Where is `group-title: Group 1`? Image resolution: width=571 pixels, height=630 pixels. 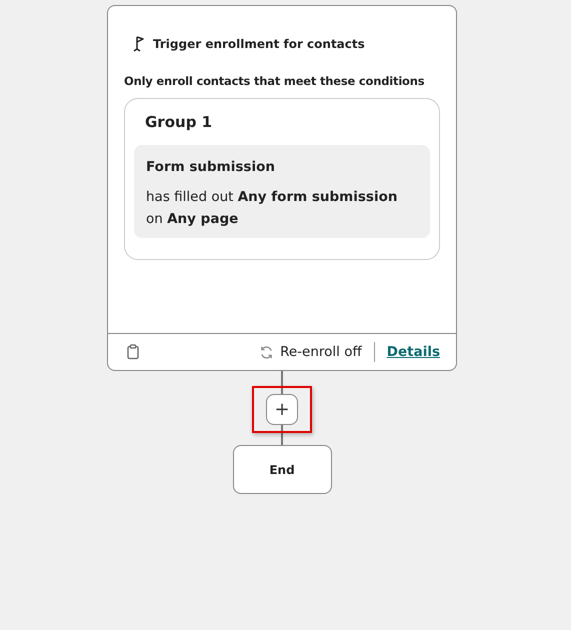
group-title: Group 1 is located at coordinates (179, 122).